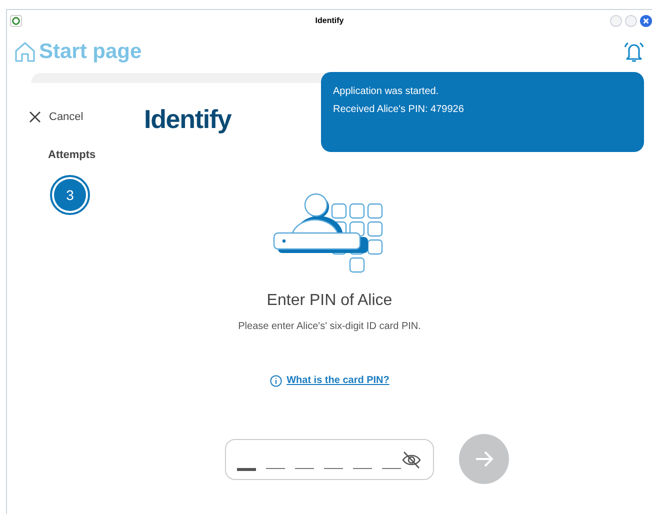  I want to click on pin-description: Please enter Alice's' six-digit ID card PIN., so click(329, 327).